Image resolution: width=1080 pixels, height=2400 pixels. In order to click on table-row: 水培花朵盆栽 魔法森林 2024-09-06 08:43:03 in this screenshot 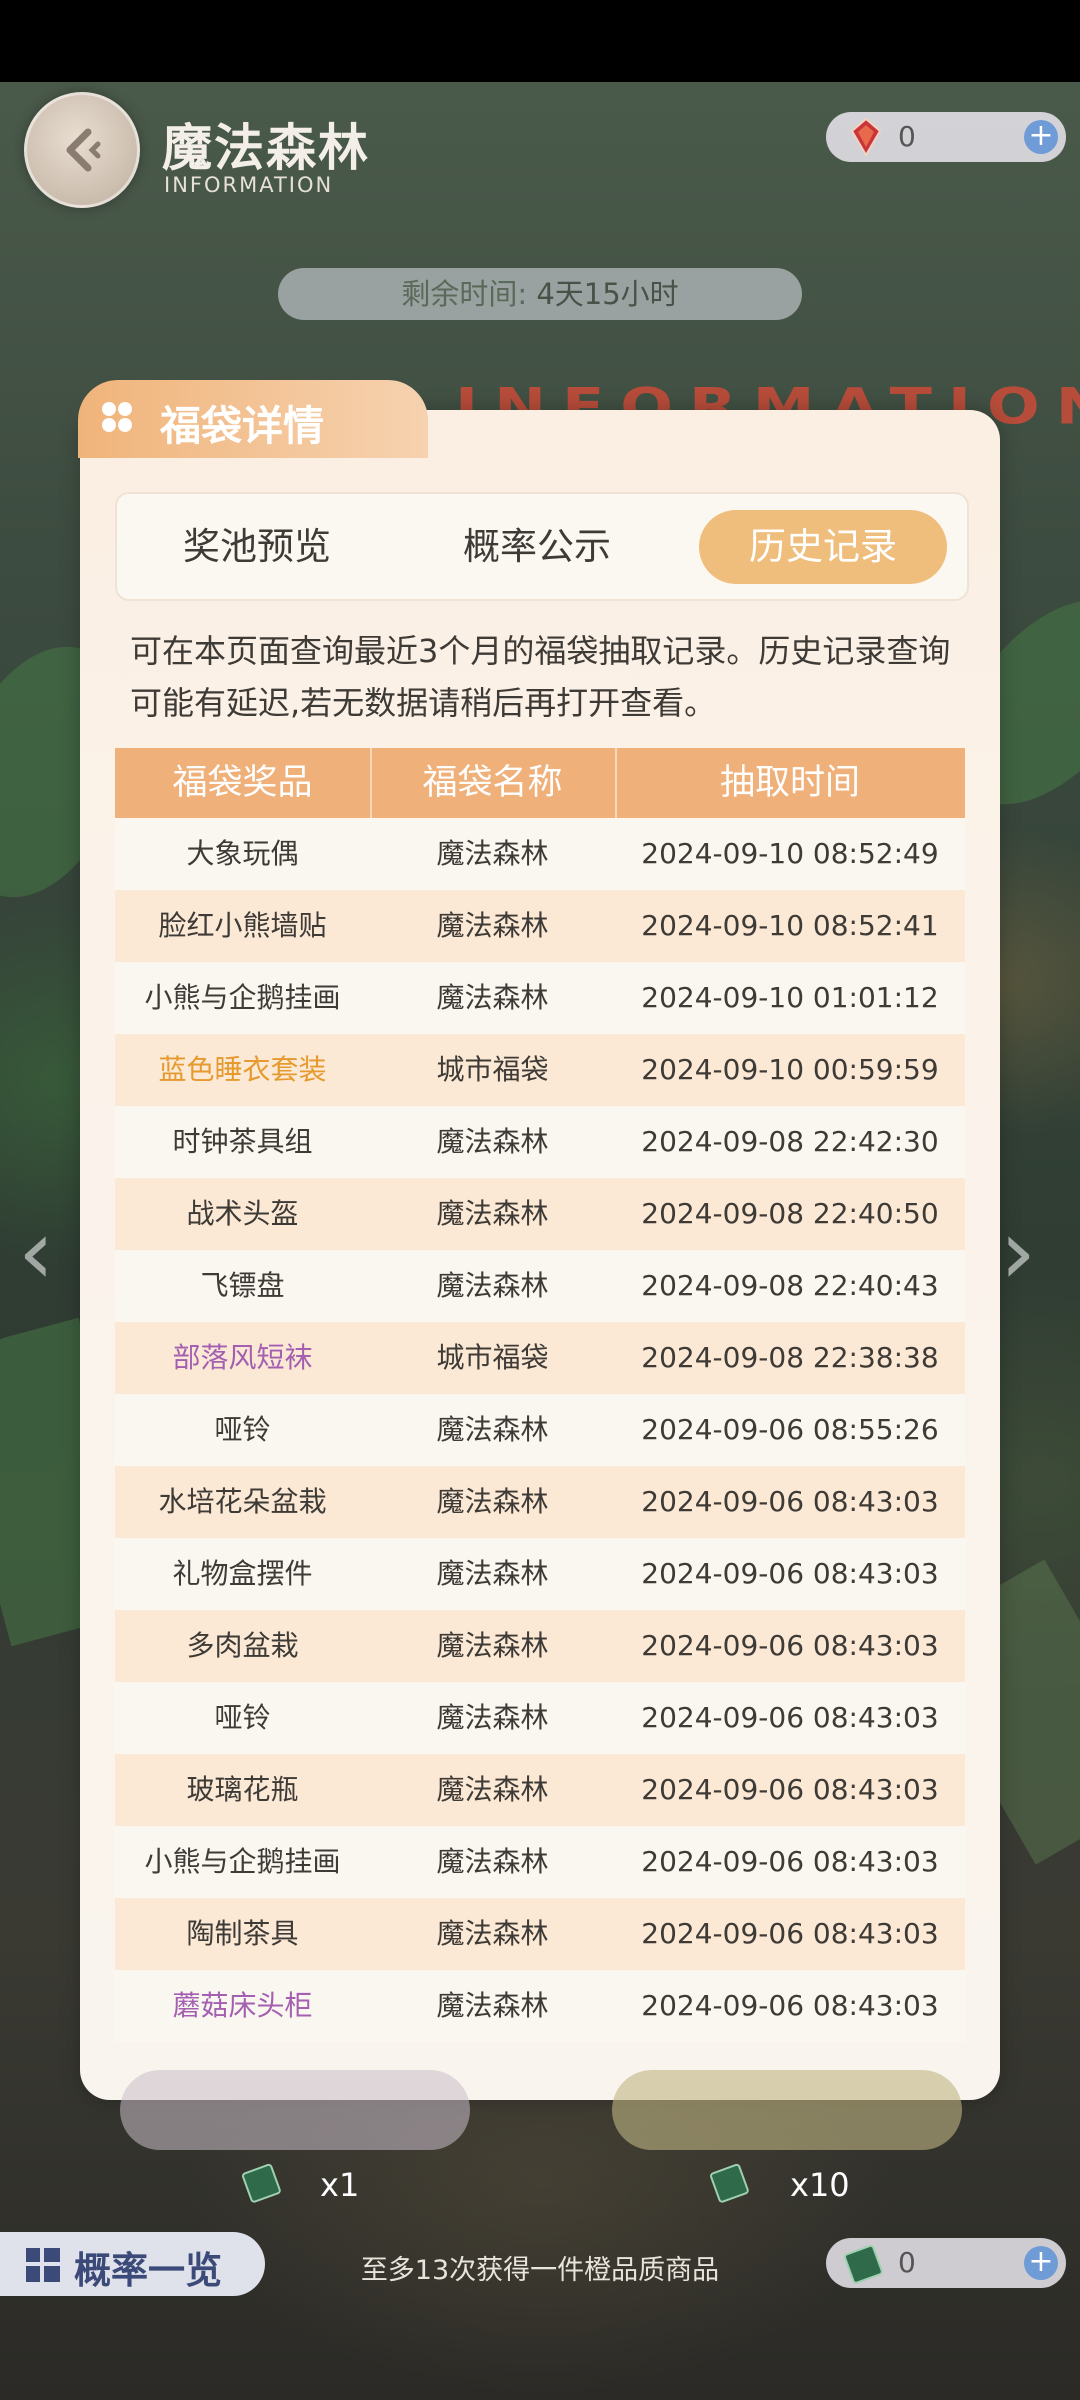, I will do `click(540, 1502)`.